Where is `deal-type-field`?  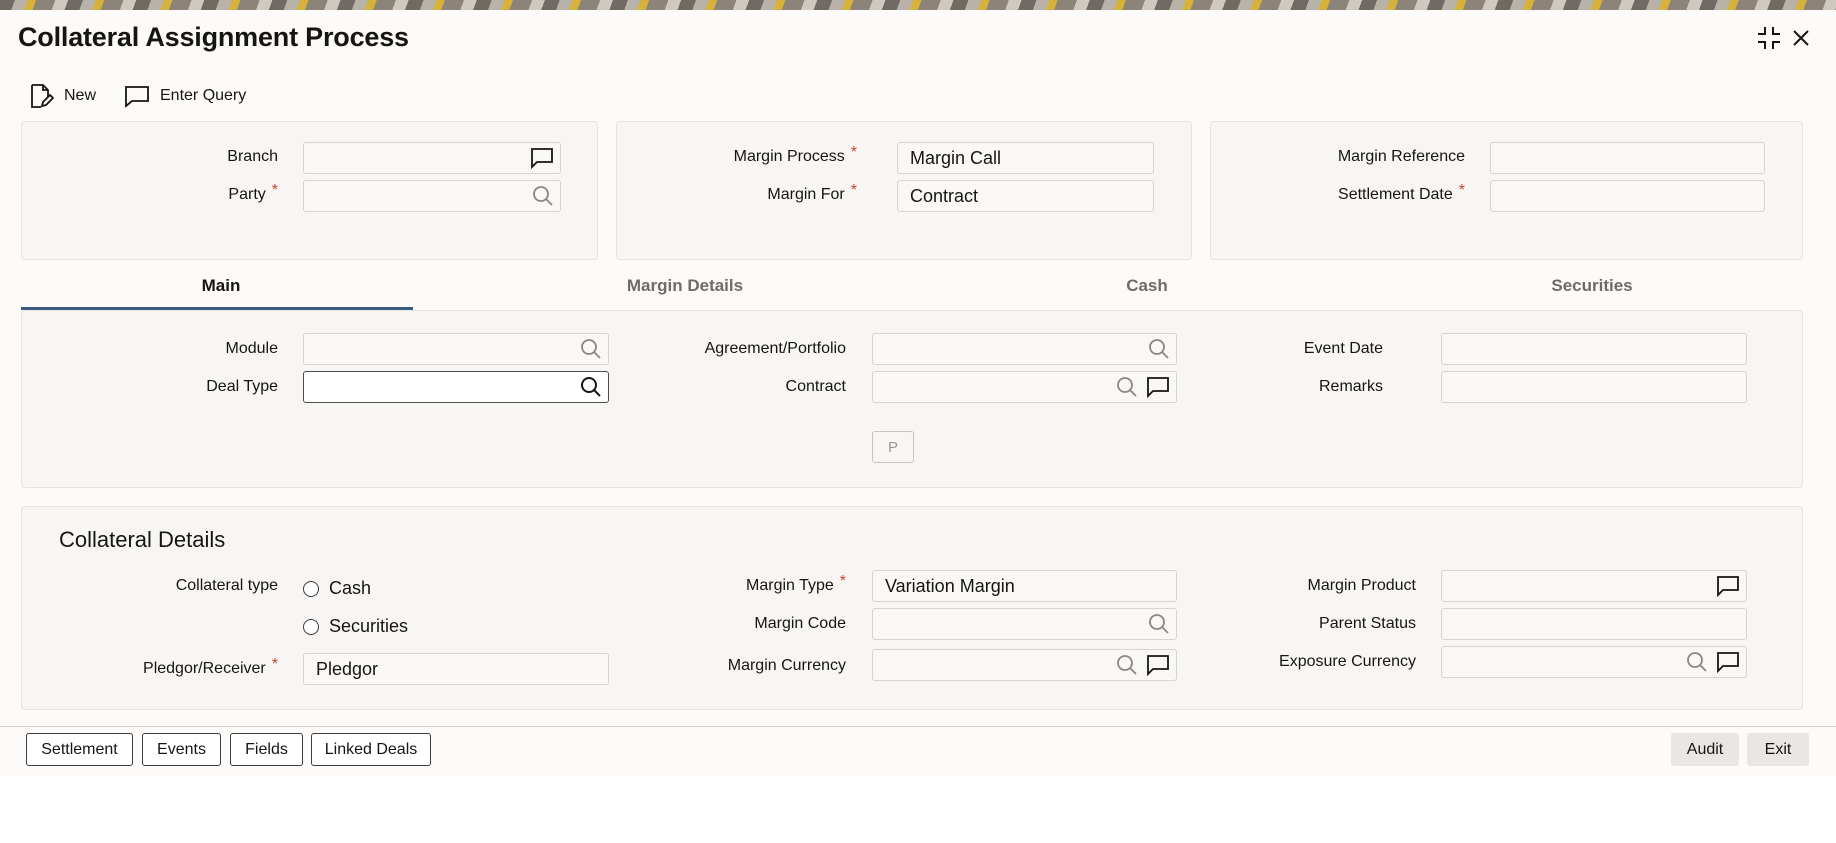 deal-type-field is located at coordinates (456, 387).